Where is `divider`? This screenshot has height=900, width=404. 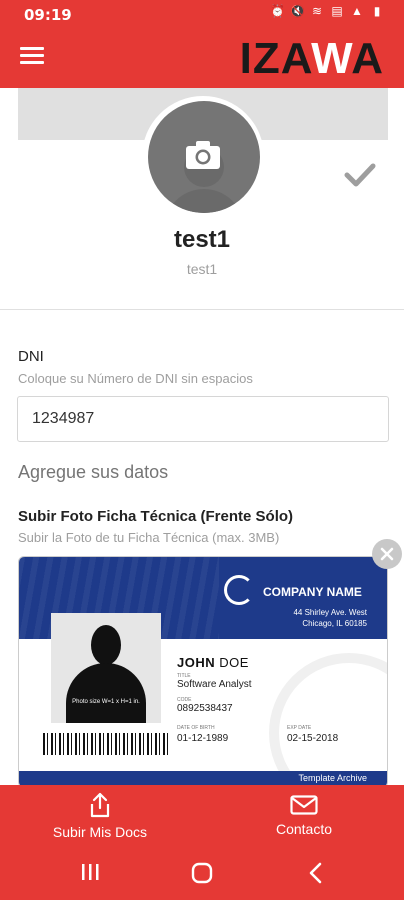
divider is located at coordinates (202, 309).